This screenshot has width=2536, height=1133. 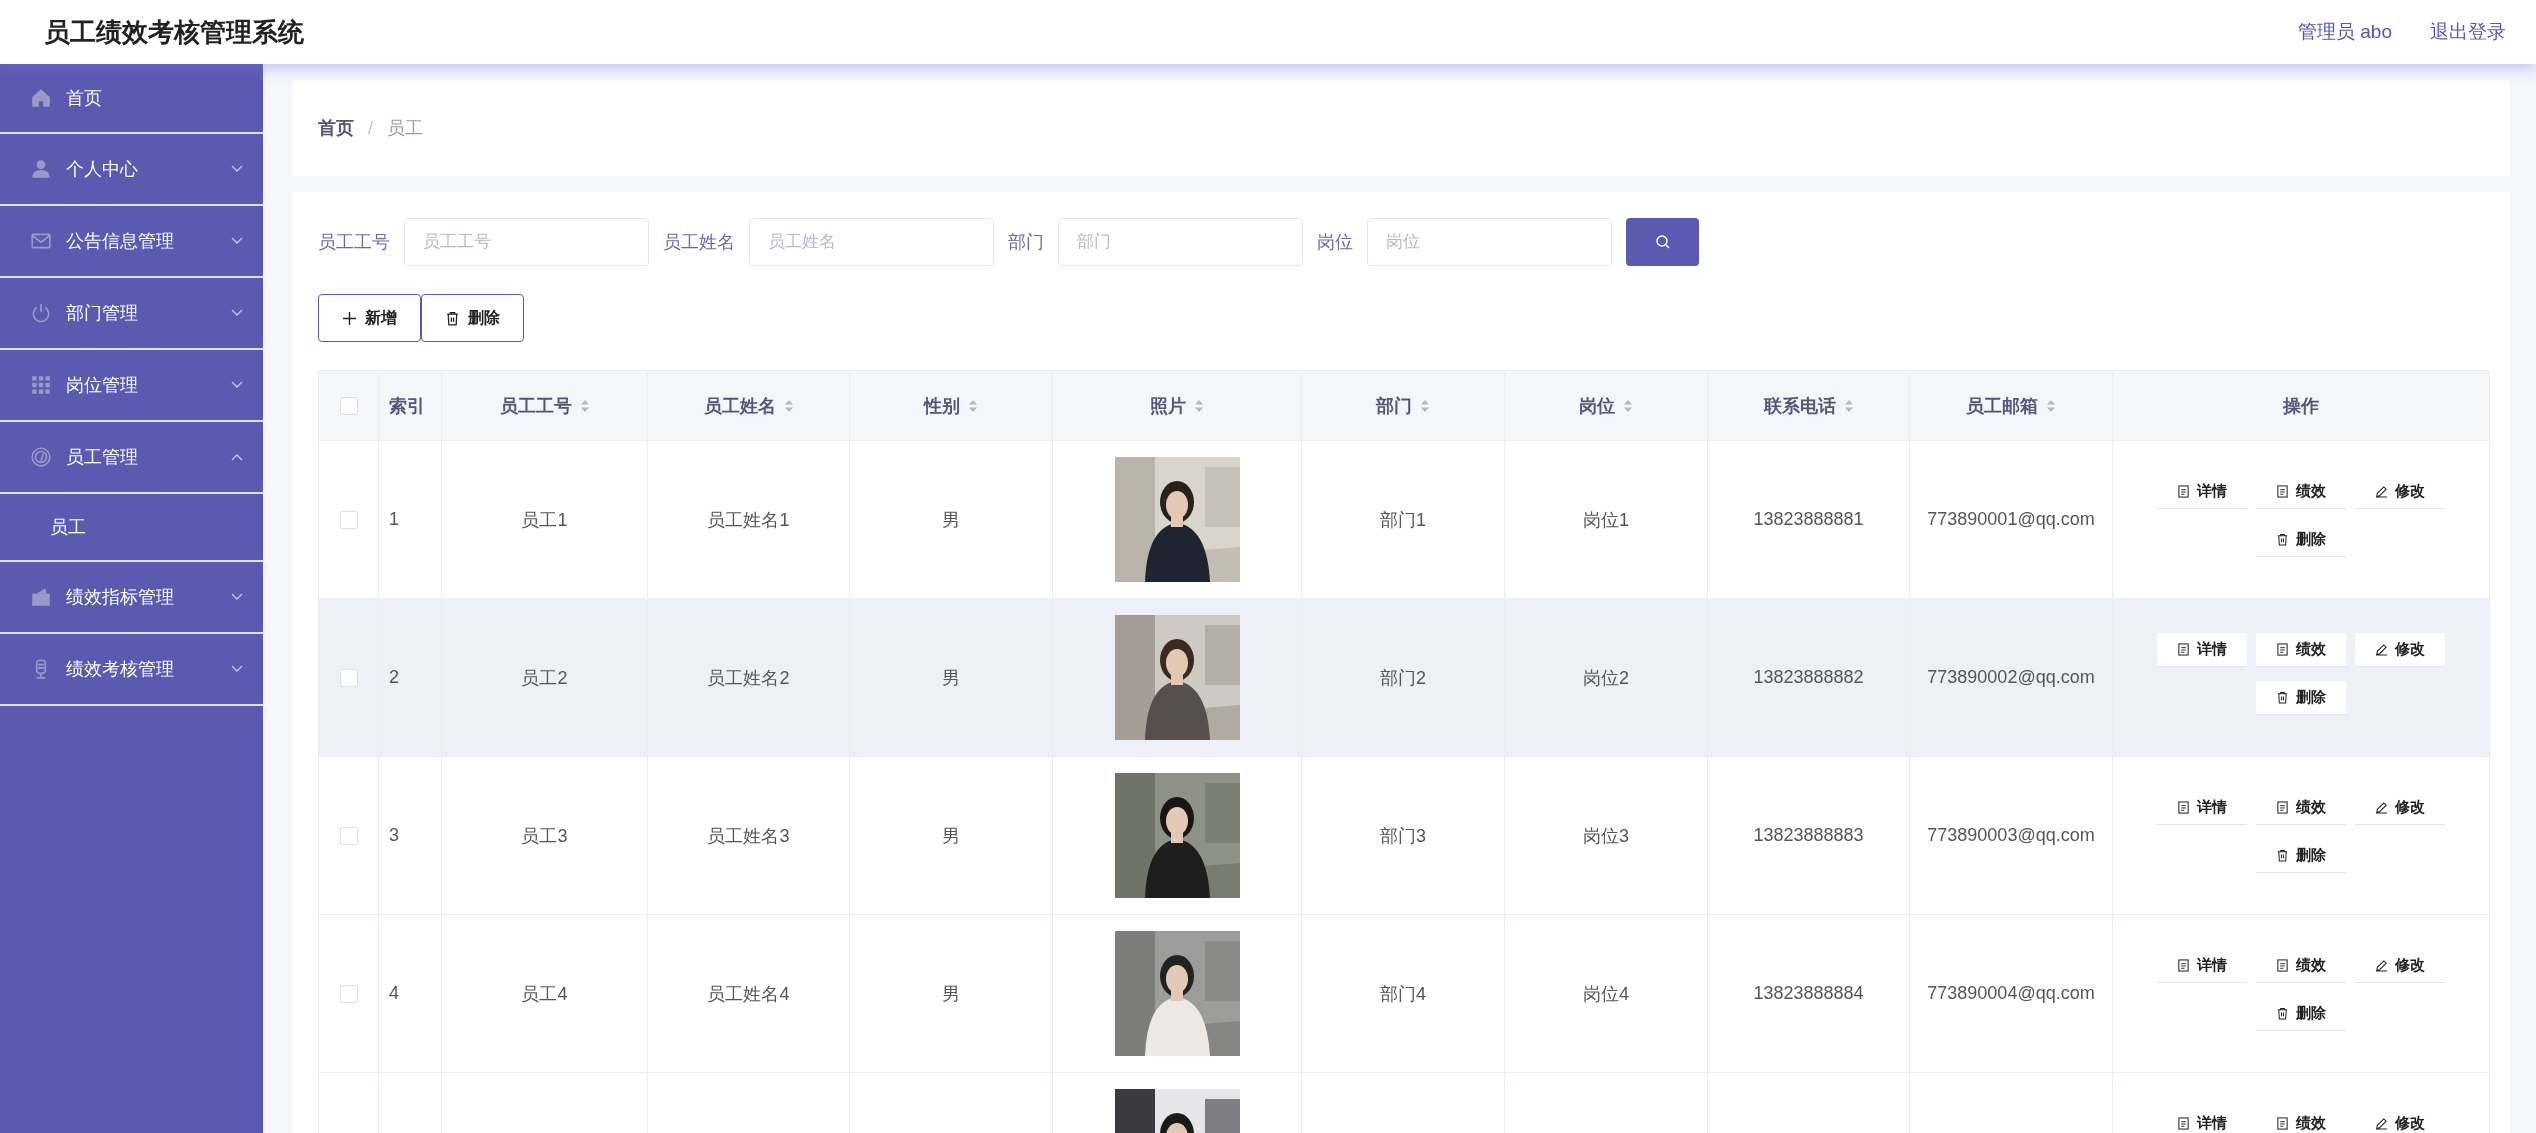 What do you see at coordinates (348, 406) in the screenshot?
I see `select-all-checkbox` at bounding box center [348, 406].